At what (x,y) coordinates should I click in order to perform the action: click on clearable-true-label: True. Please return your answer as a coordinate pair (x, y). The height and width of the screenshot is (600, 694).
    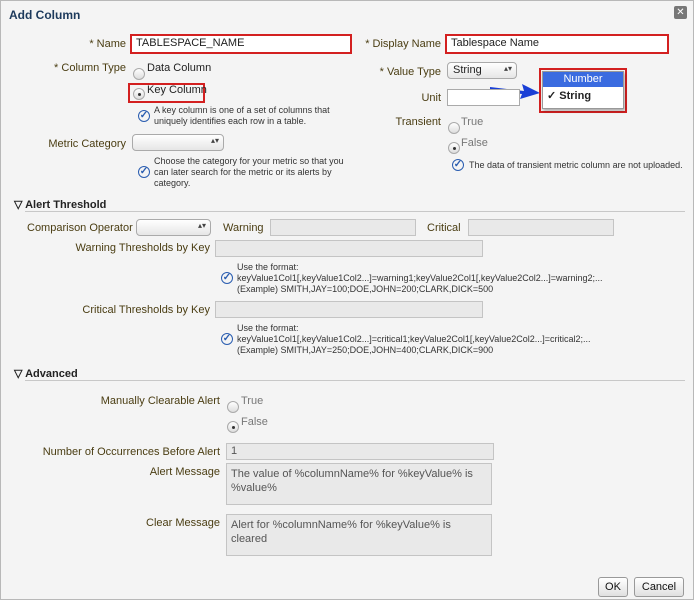
    Looking at the image, I should click on (252, 401).